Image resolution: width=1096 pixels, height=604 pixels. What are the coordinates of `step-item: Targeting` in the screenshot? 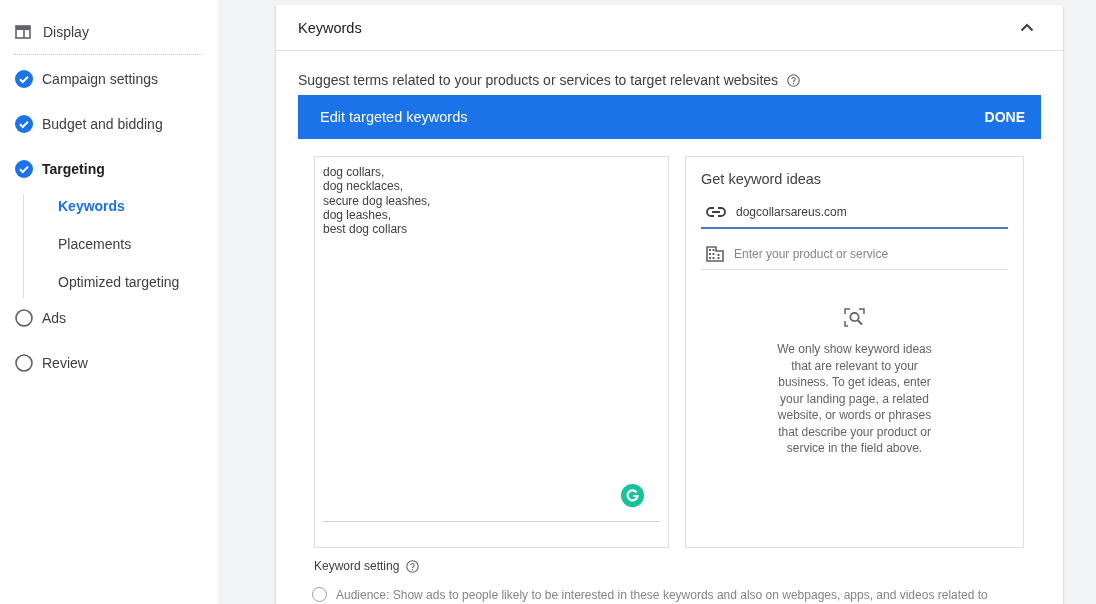 It's located at (109, 169).